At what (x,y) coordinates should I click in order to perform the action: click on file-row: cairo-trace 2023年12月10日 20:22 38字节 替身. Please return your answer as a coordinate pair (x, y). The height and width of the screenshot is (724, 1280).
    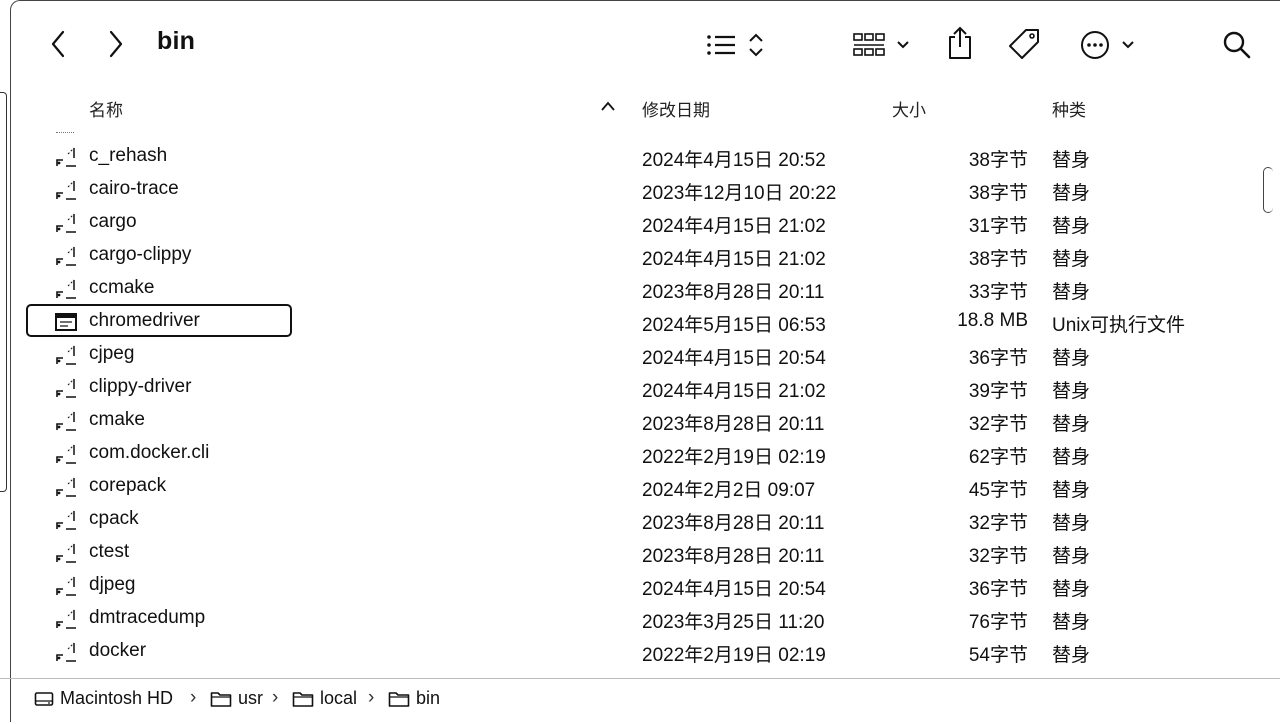
    Looking at the image, I should click on (620, 189).